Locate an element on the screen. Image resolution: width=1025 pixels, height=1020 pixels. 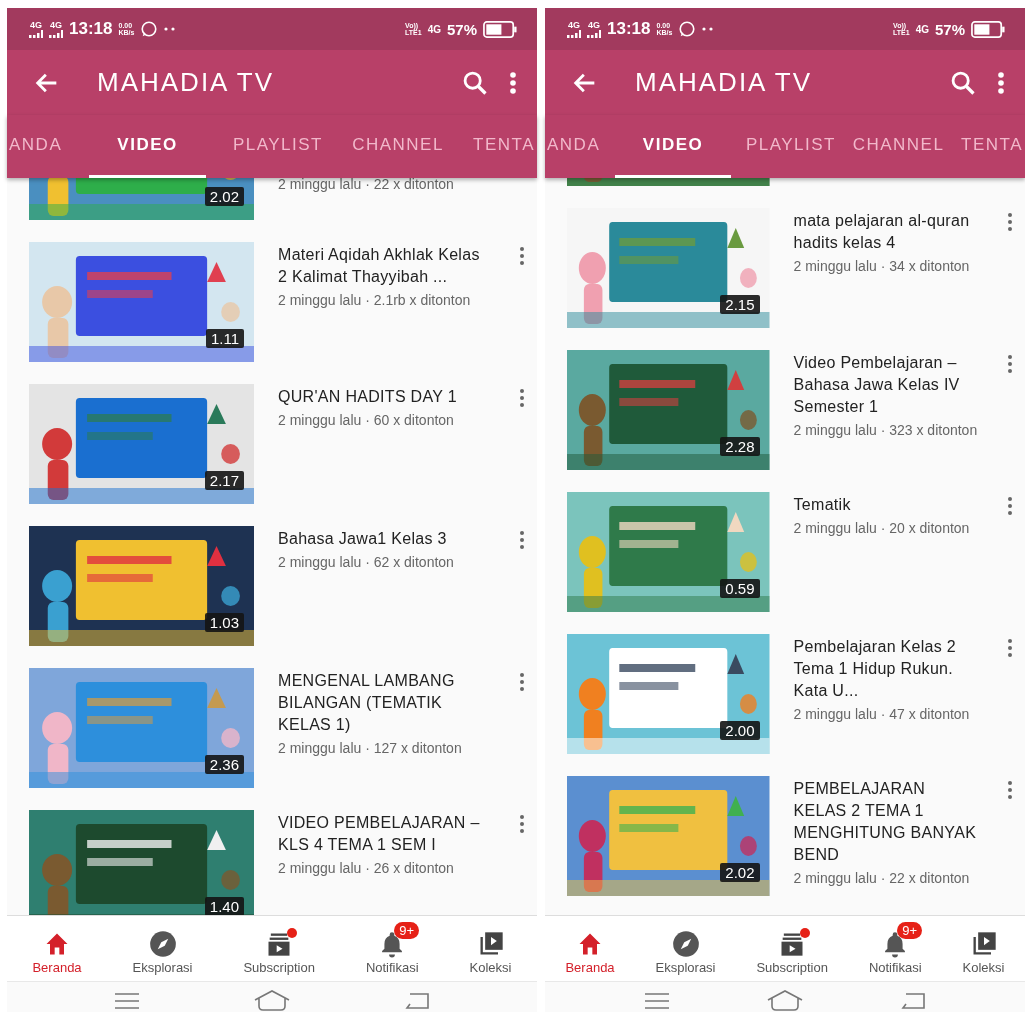
video-duration: 2.36 is located at coordinates (224, 764).